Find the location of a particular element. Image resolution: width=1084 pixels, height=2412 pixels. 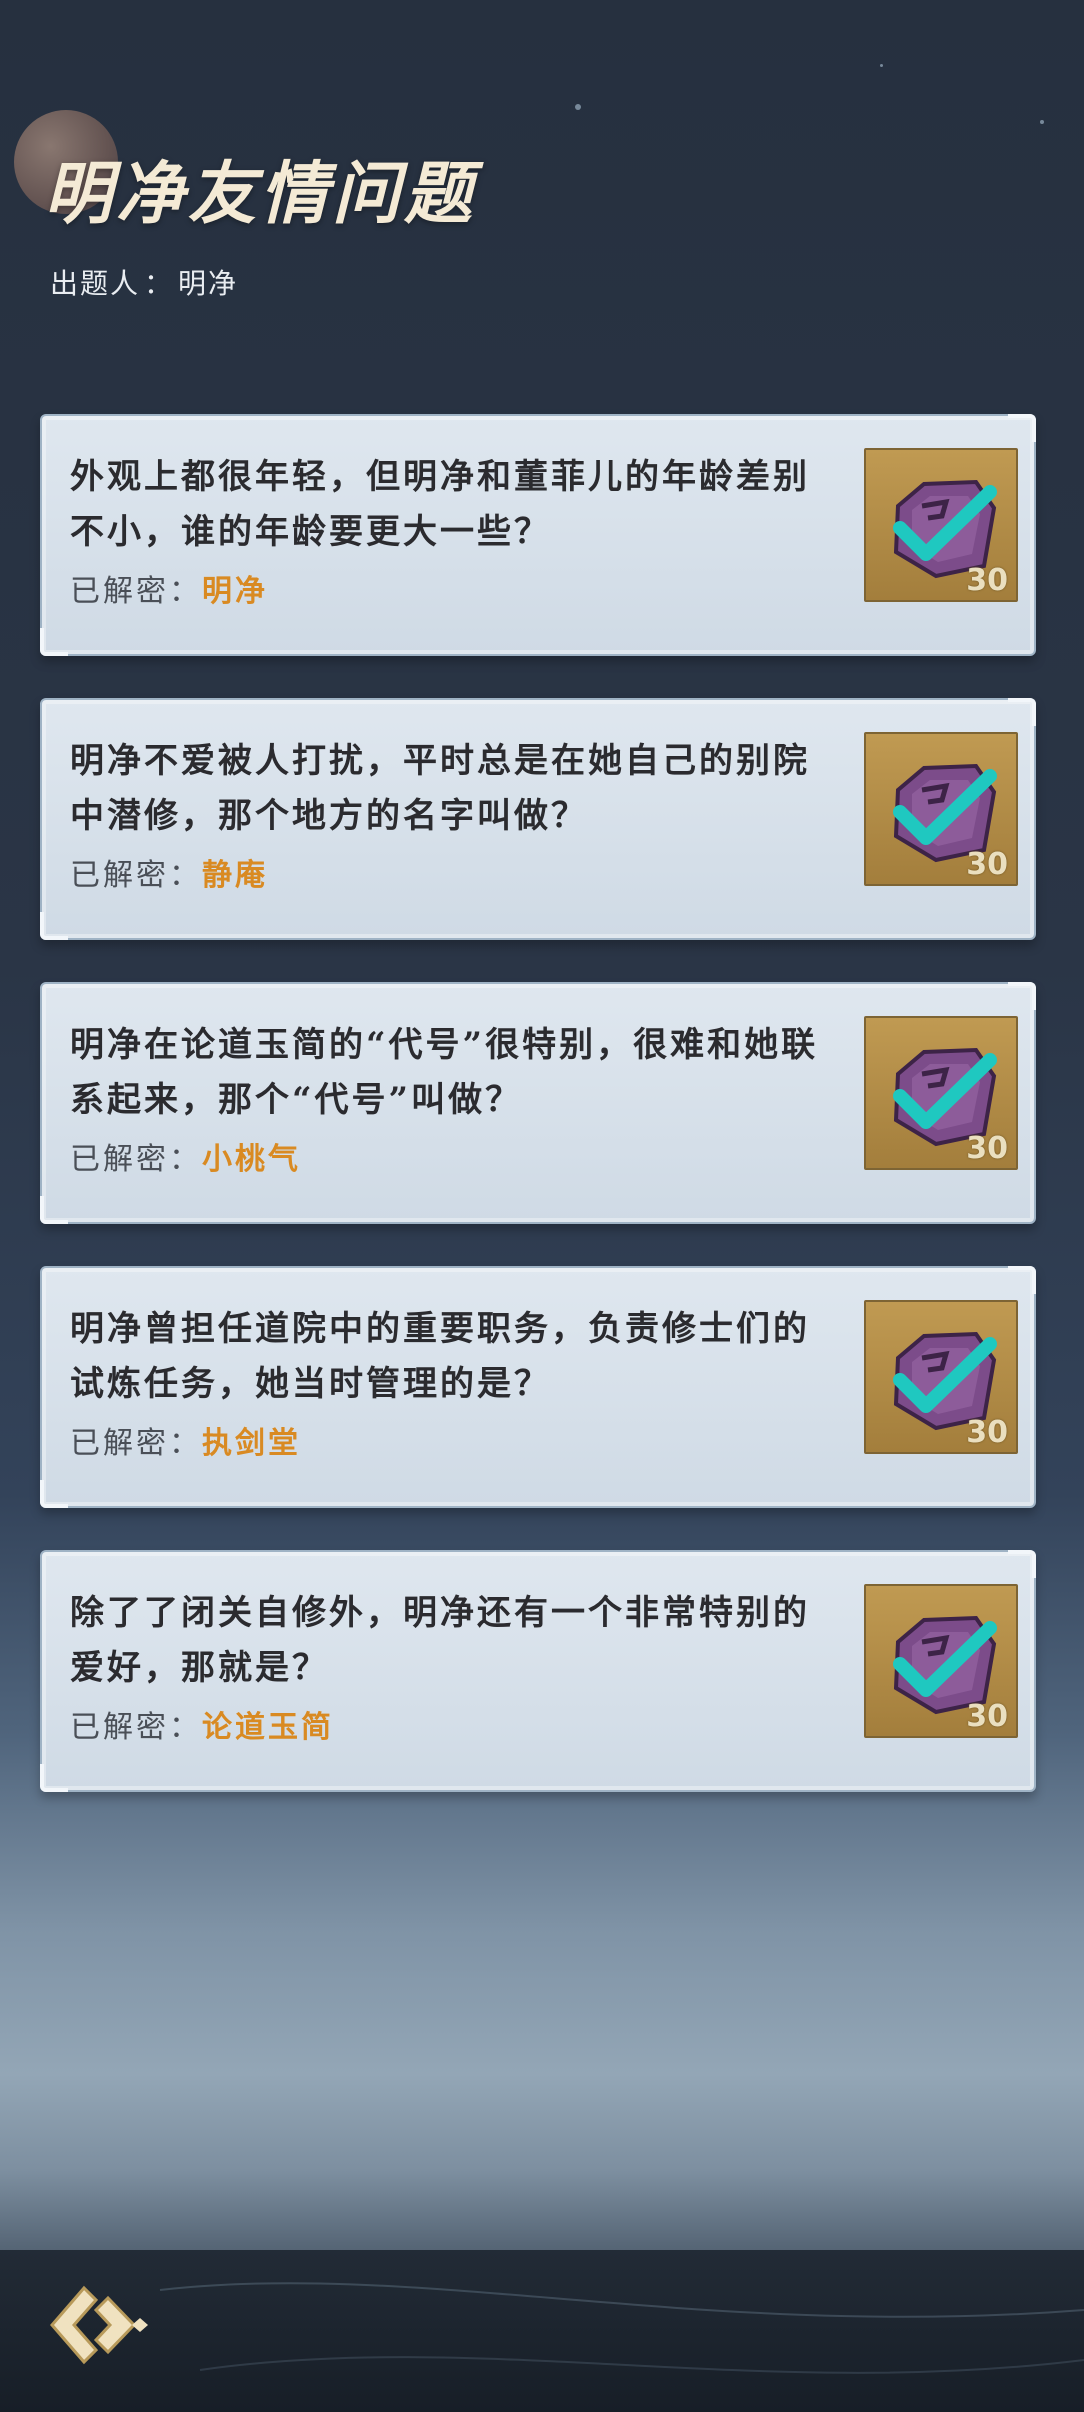

answer-value: 论道玉简 is located at coordinates (268, 1727).